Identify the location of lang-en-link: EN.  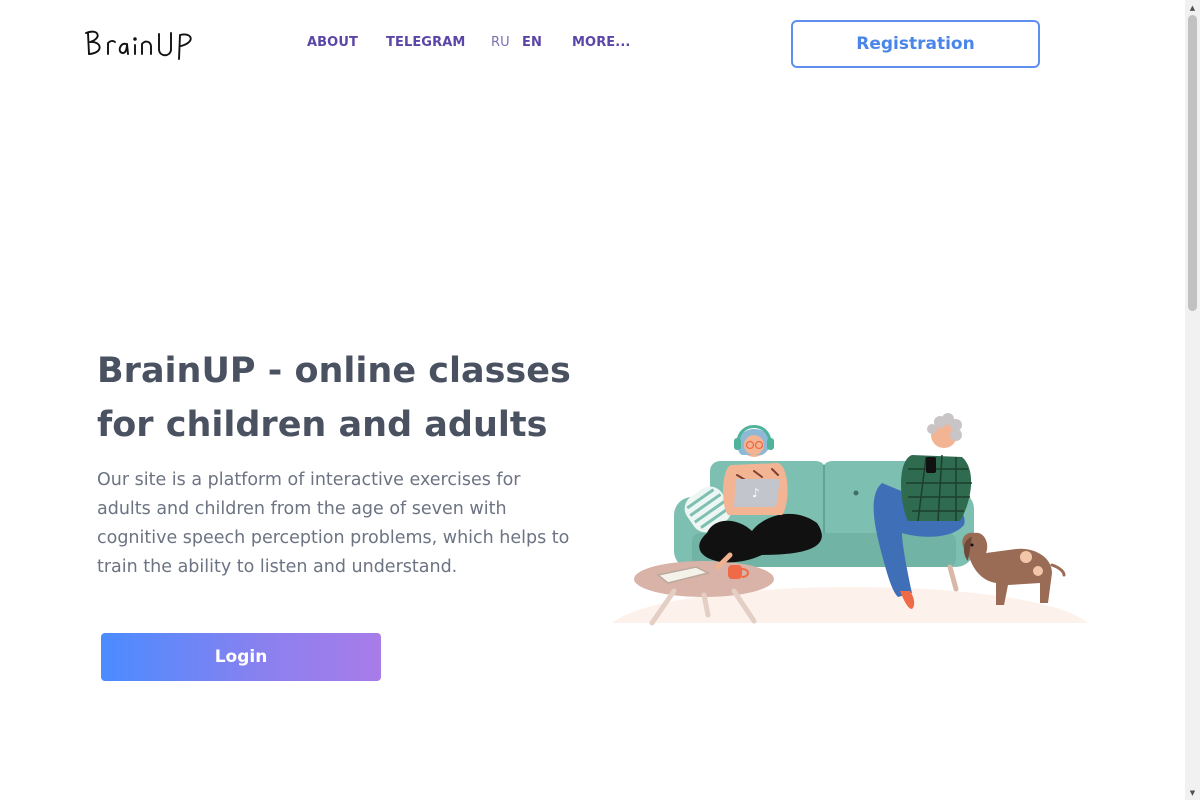
(532, 42).